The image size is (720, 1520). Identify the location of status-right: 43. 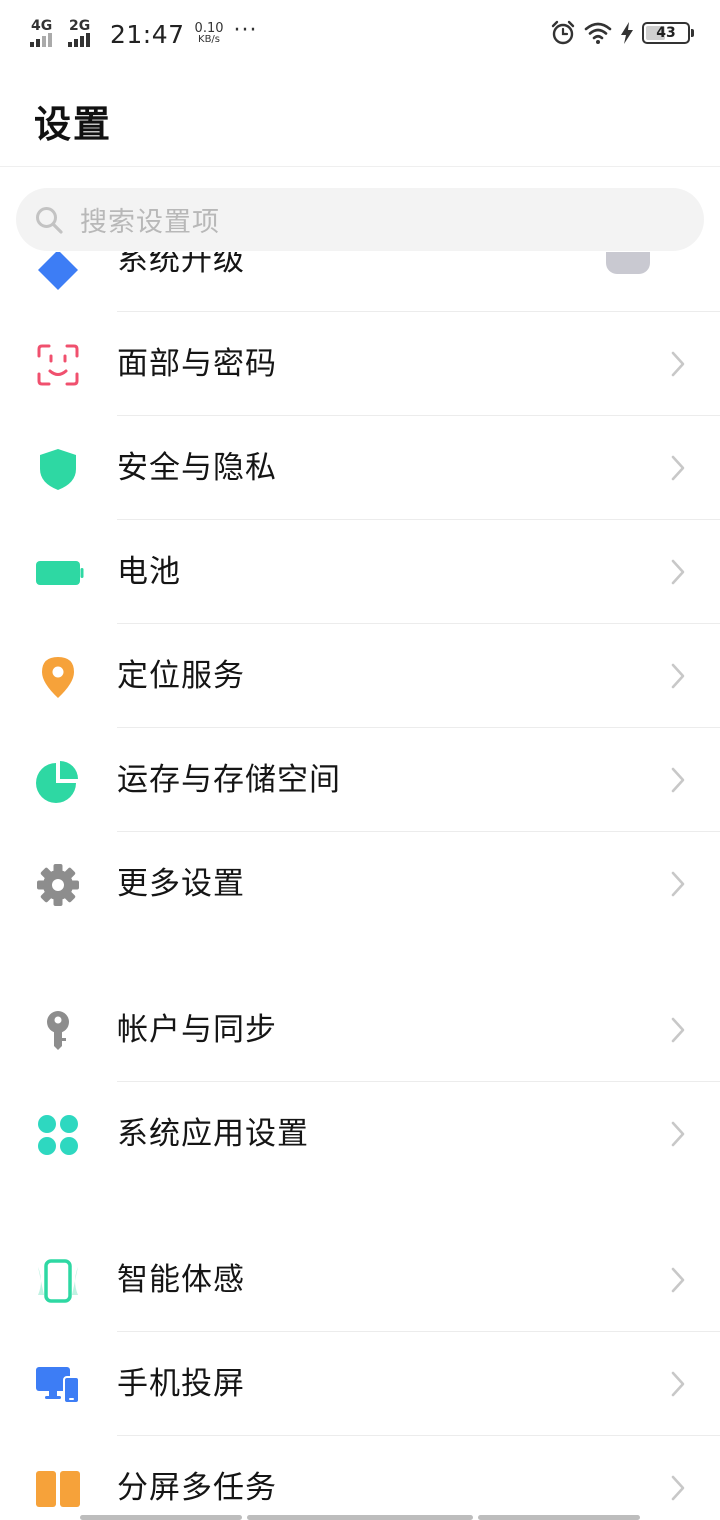
(622, 33).